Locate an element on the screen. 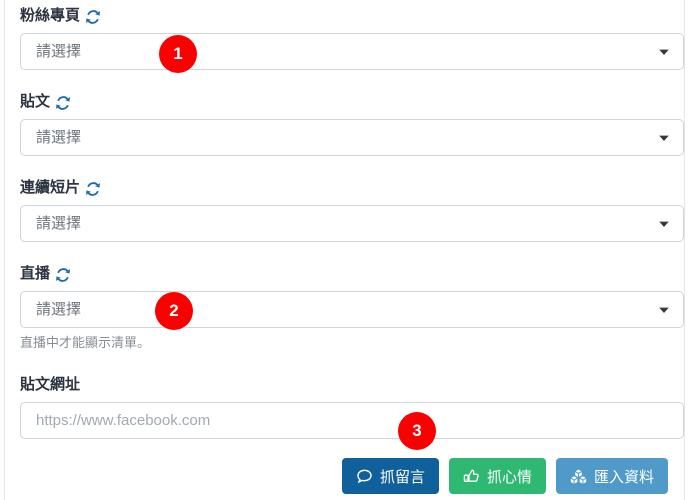 The height and width of the screenshot is (500, 700). post-url-input is located at coordinates (352, 420).